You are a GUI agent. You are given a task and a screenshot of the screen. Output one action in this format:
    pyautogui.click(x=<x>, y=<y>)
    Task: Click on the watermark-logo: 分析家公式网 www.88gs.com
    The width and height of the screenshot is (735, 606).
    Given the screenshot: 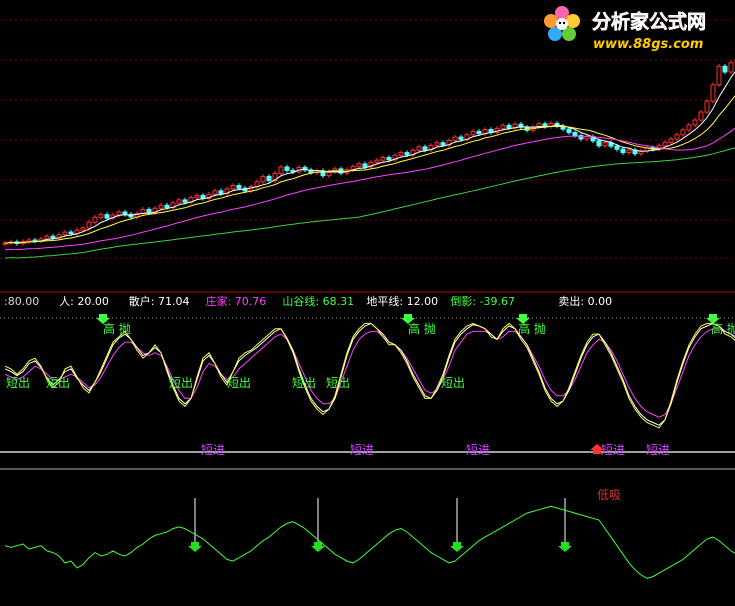 What is the action you would take?
    pyautogui.click(x=625, y=29)
    